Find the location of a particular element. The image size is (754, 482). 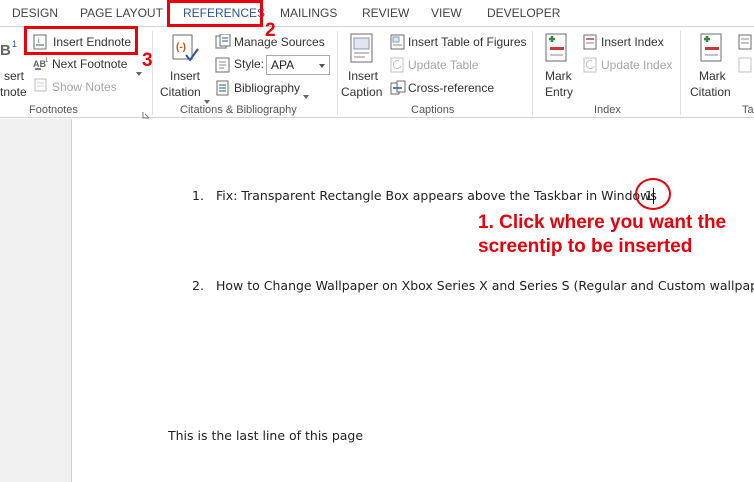

insert-footnote-label-2: tnote is located at coordinates (13, 92).